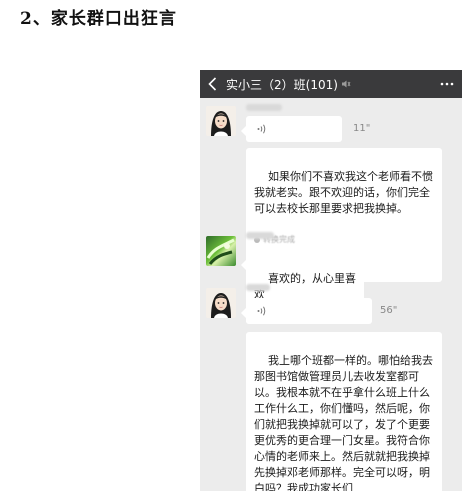 The width and height of the screenshot is (469, 491). Describe the element at coordinates (98, 19) in the screenshot. I see `page-heading: 2、家长群口出狂言` at that location.